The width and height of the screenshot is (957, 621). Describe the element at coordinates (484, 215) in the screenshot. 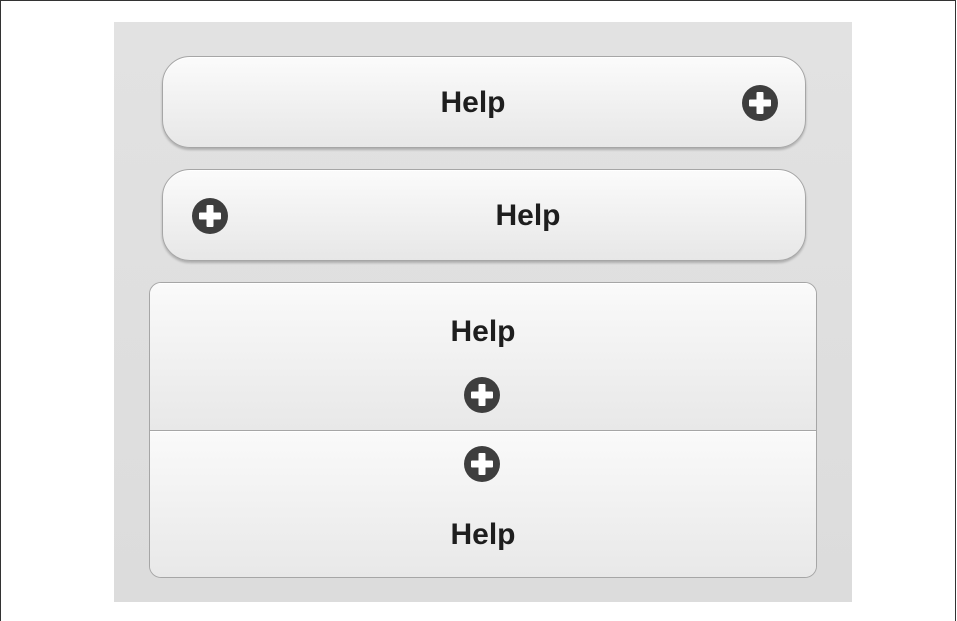

I see `help-button-icon-left: Help` at that location.